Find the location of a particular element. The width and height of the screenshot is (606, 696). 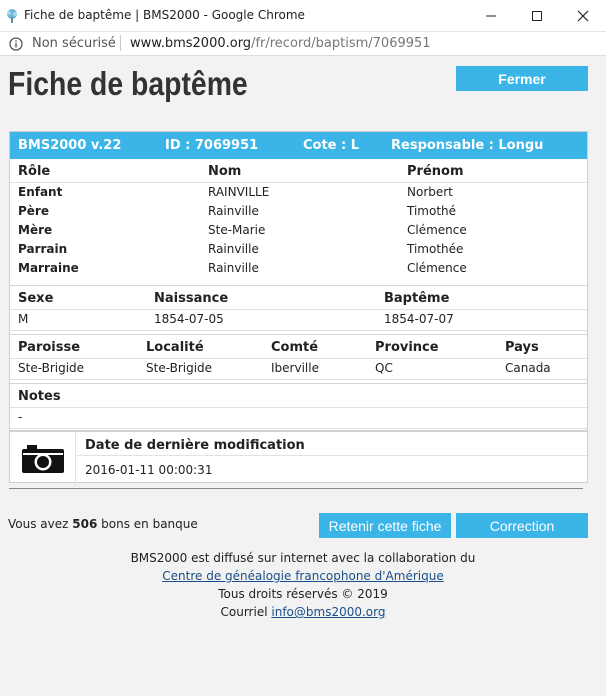

value-notes: - is located at coordinates (20, 417).